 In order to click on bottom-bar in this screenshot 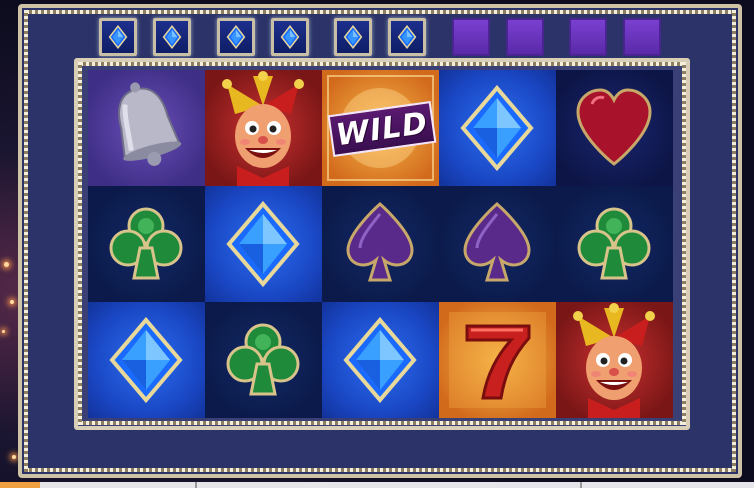, I will do `click(377, 485)`.